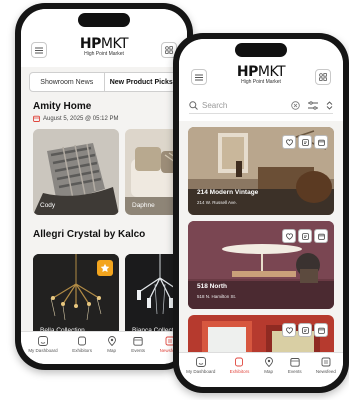  Describe the element at coordinates (246, 105) in the screenshot. I see `search-input: Search` at that location.